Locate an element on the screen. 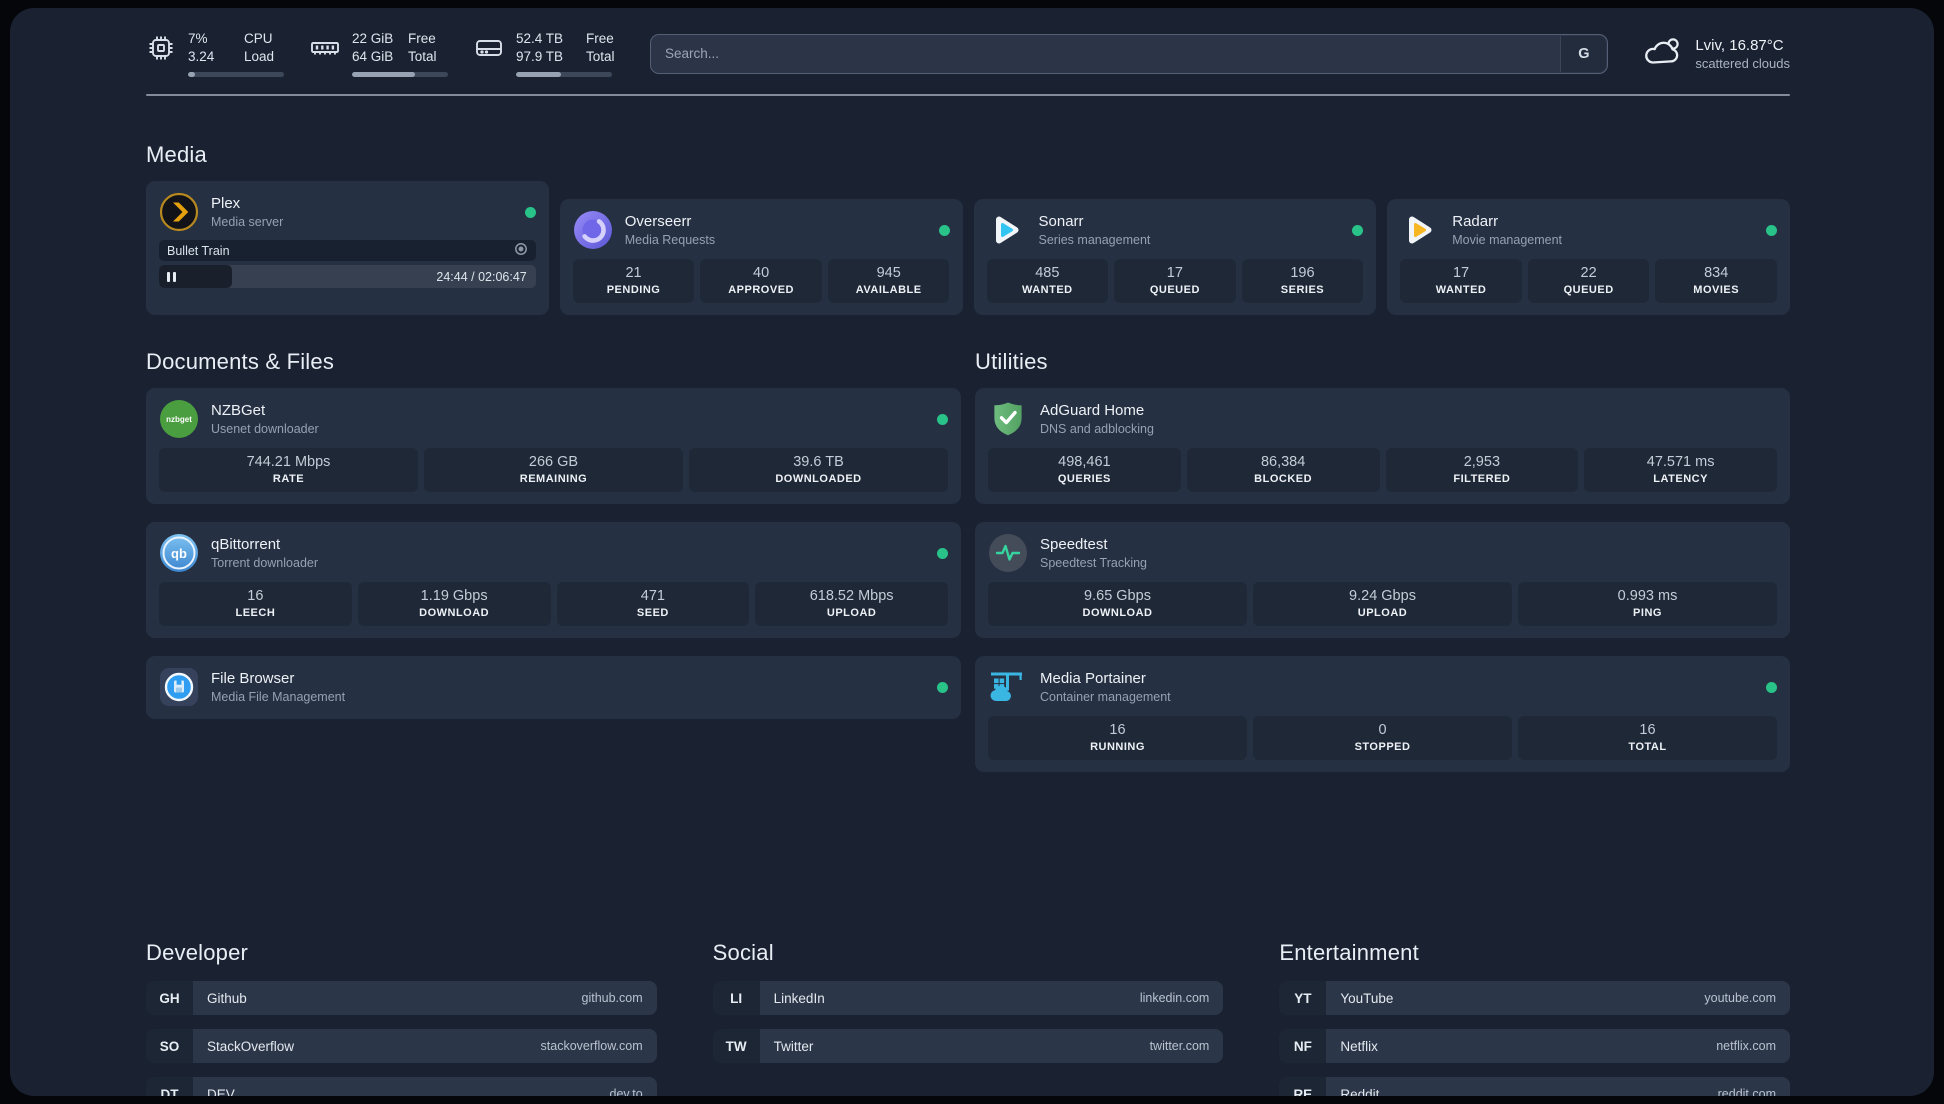  bookmark-dev: DT DEV dev.to is located at coordinates (401, 1086).